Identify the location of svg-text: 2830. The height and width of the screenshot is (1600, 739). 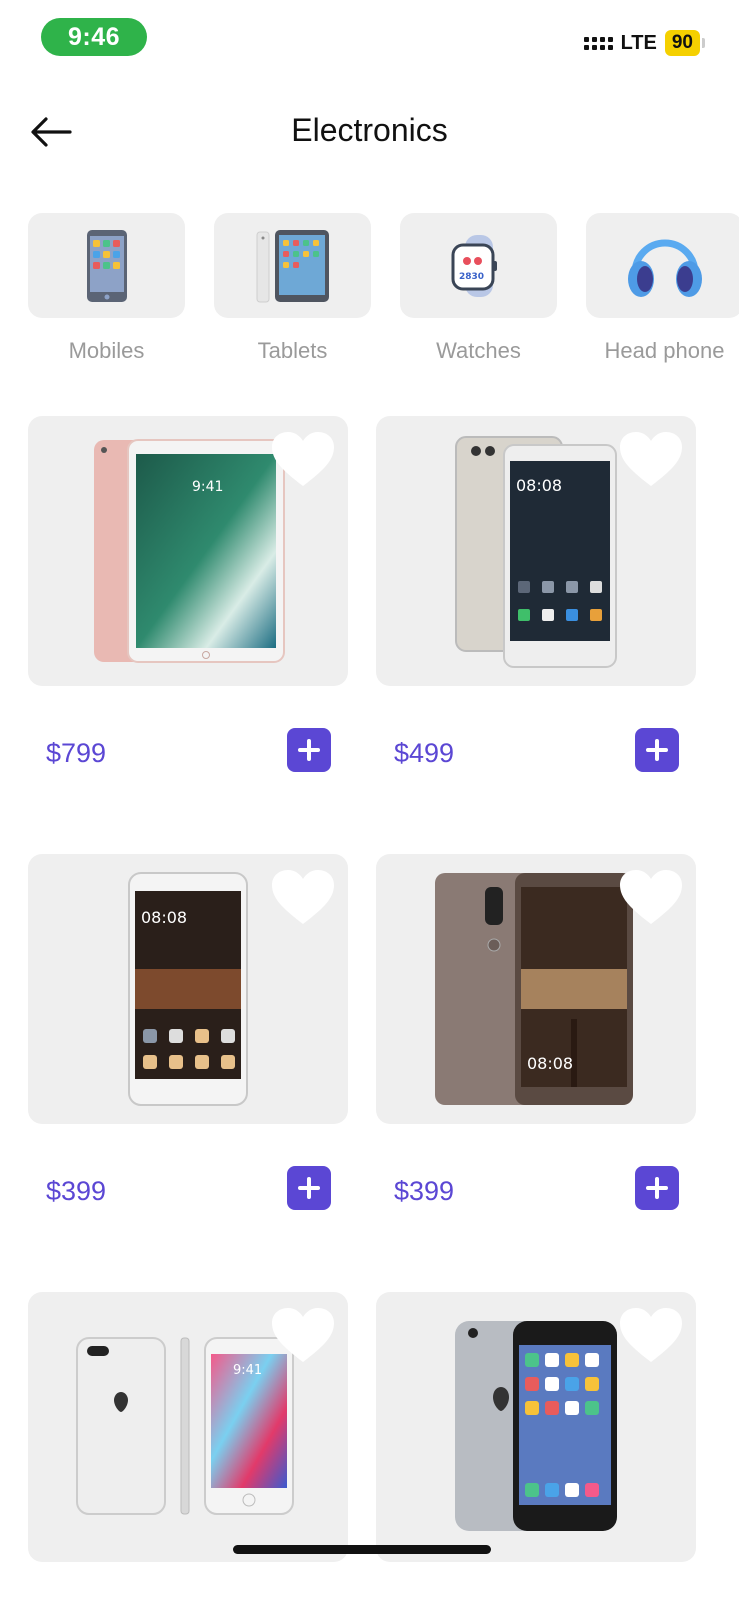
(471, 277).